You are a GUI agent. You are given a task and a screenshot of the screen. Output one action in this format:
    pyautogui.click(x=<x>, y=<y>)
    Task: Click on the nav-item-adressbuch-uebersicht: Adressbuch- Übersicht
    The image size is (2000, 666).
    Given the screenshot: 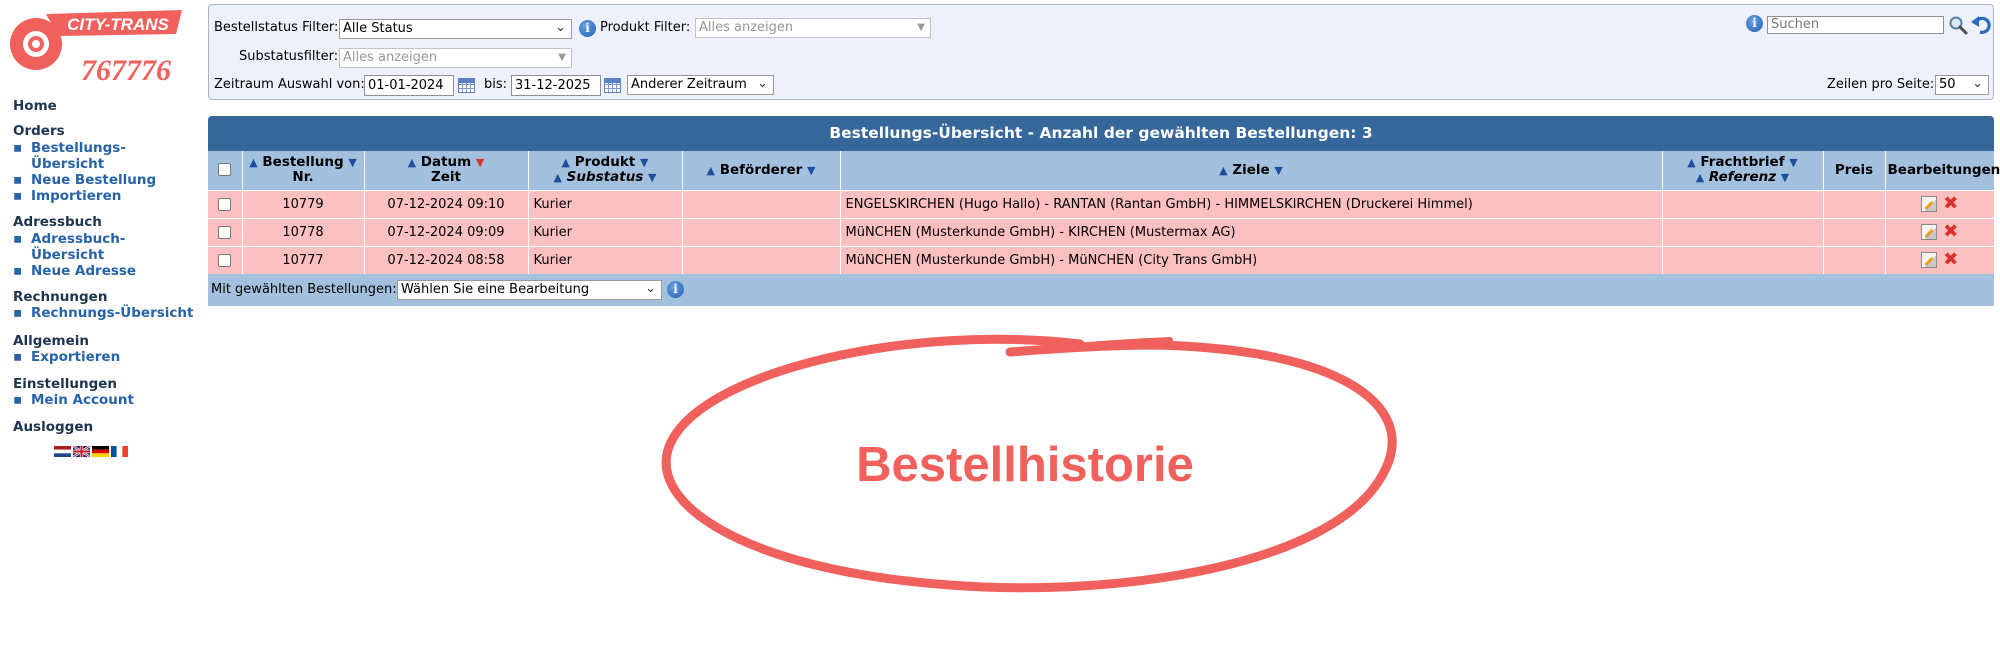 What is the action you would take?
    pyautogui.click(x=74, y=247)
    